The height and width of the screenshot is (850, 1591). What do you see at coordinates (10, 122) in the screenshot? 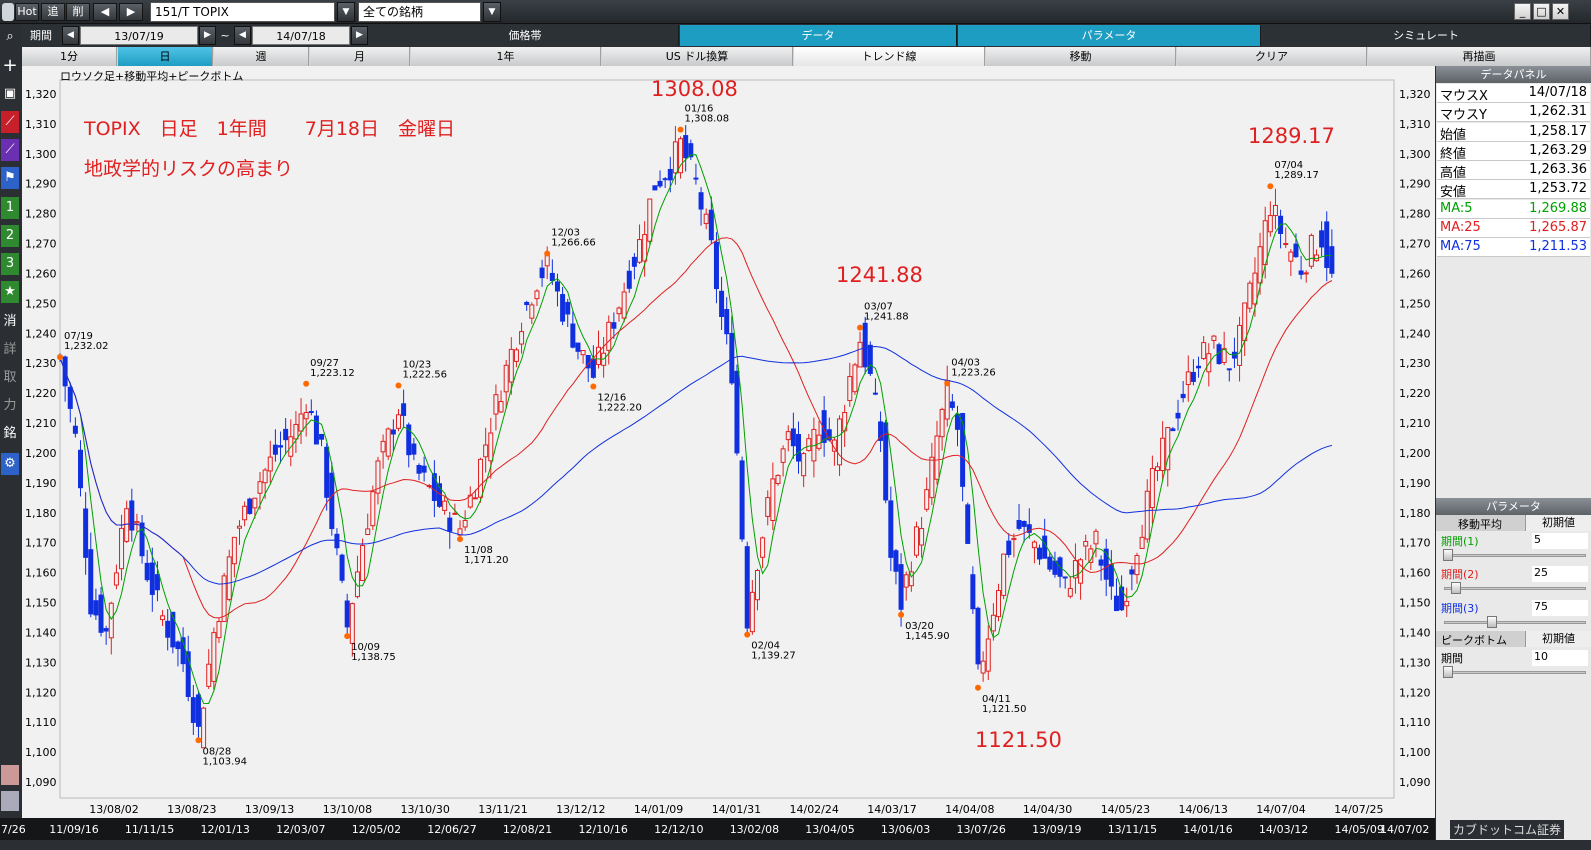
I see `chart-red-icon: ⟋` at bounding box center [10, 122].